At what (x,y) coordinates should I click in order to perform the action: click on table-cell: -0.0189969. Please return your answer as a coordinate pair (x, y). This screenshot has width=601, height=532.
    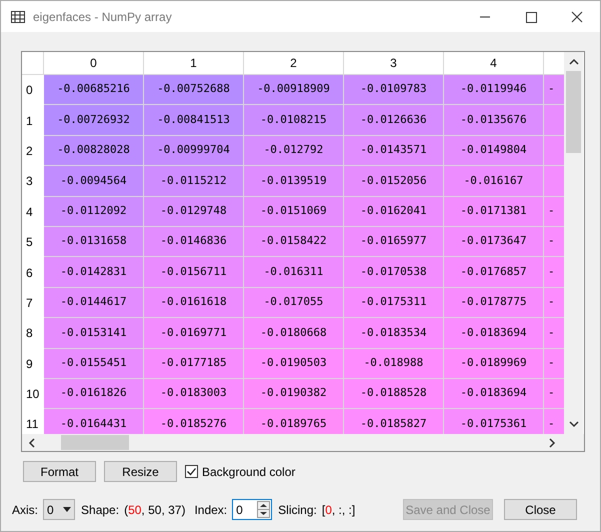
    Looking at the image, I should click on (494, 363).